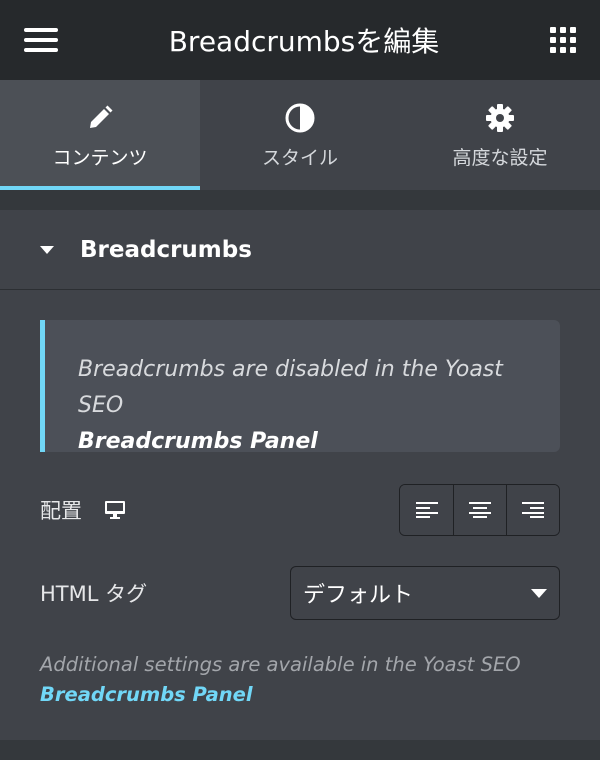  Describe the element at coordinates (500, 118) in the screenshot. I see `gear-icon` at that location.